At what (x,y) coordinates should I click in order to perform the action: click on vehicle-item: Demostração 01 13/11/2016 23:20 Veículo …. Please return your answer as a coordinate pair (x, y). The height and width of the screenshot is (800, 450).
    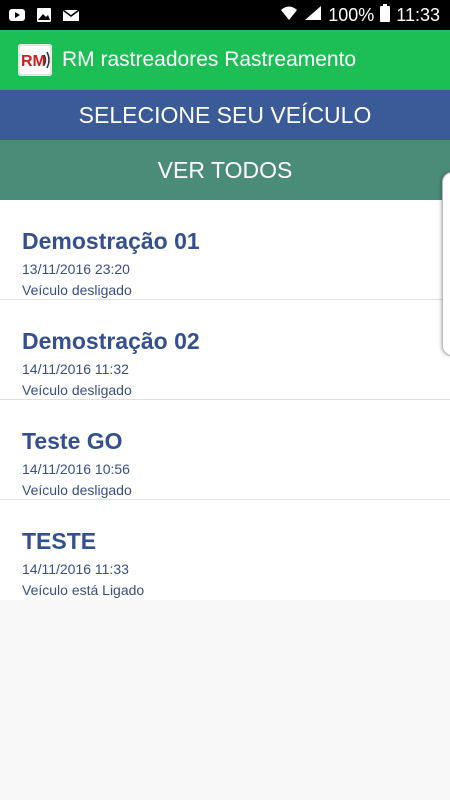
    Looking at the image, I should click on (225, 250).